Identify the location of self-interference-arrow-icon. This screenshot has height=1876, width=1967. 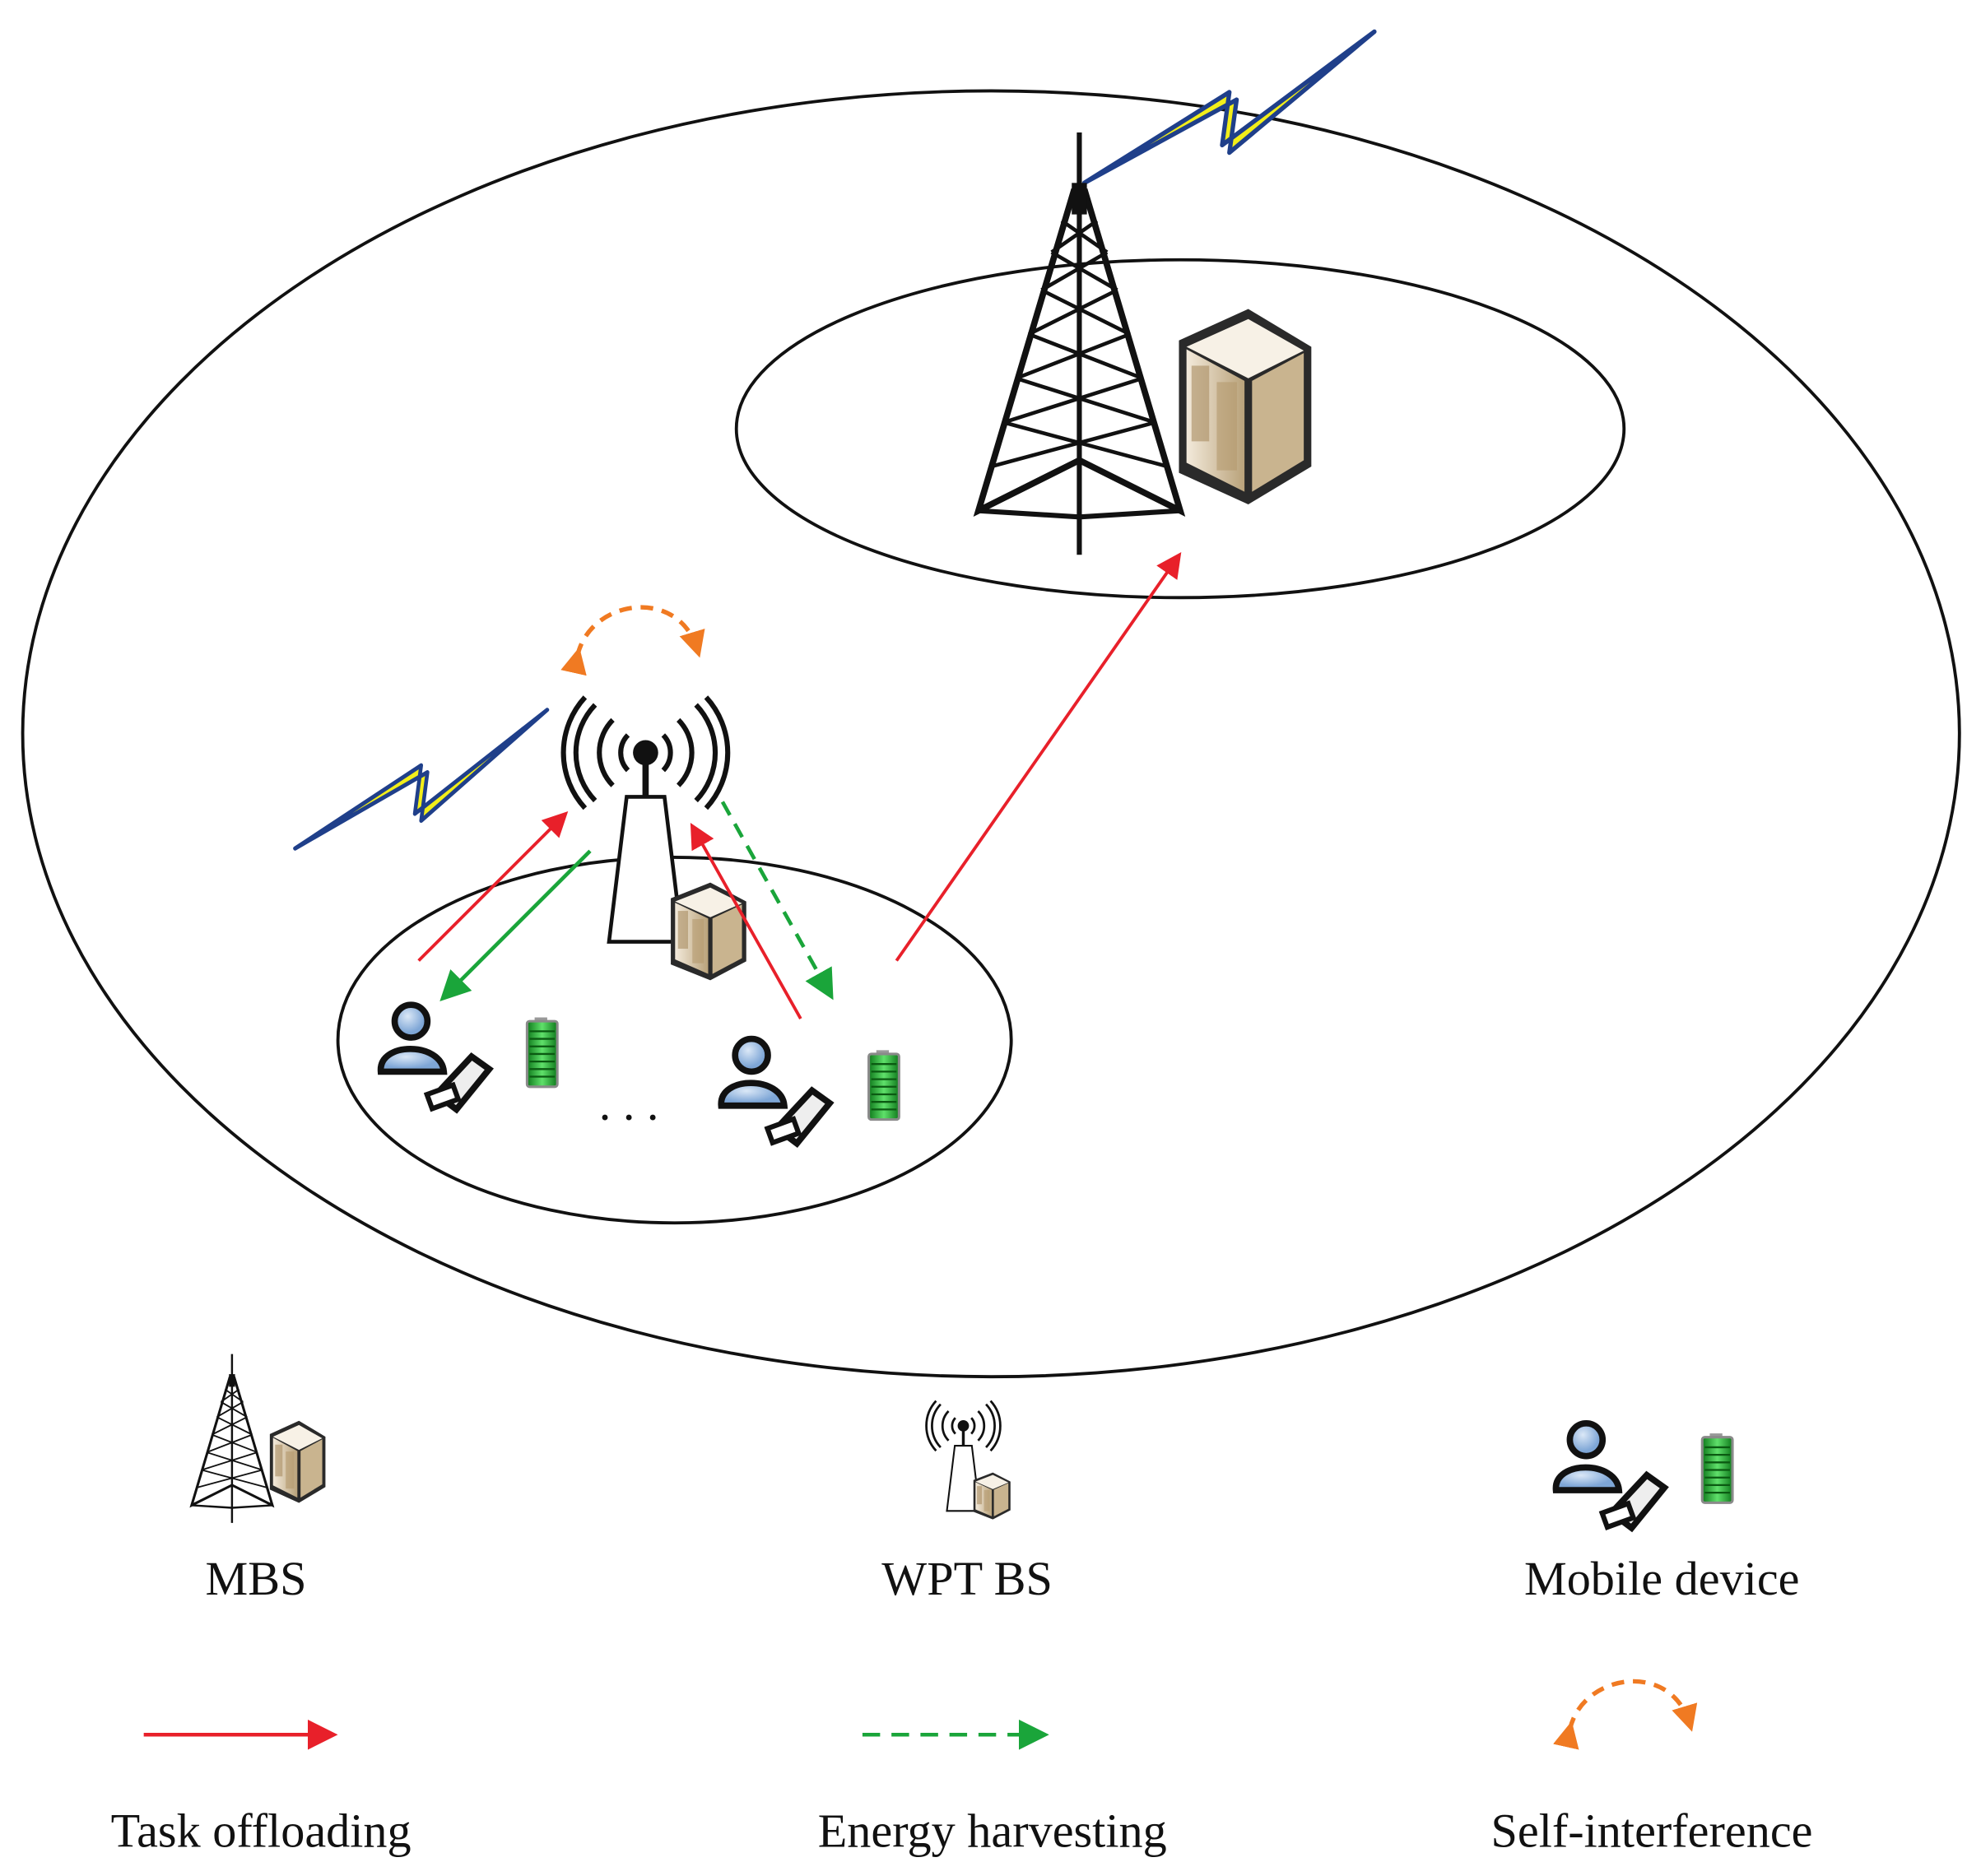
(638, 631).